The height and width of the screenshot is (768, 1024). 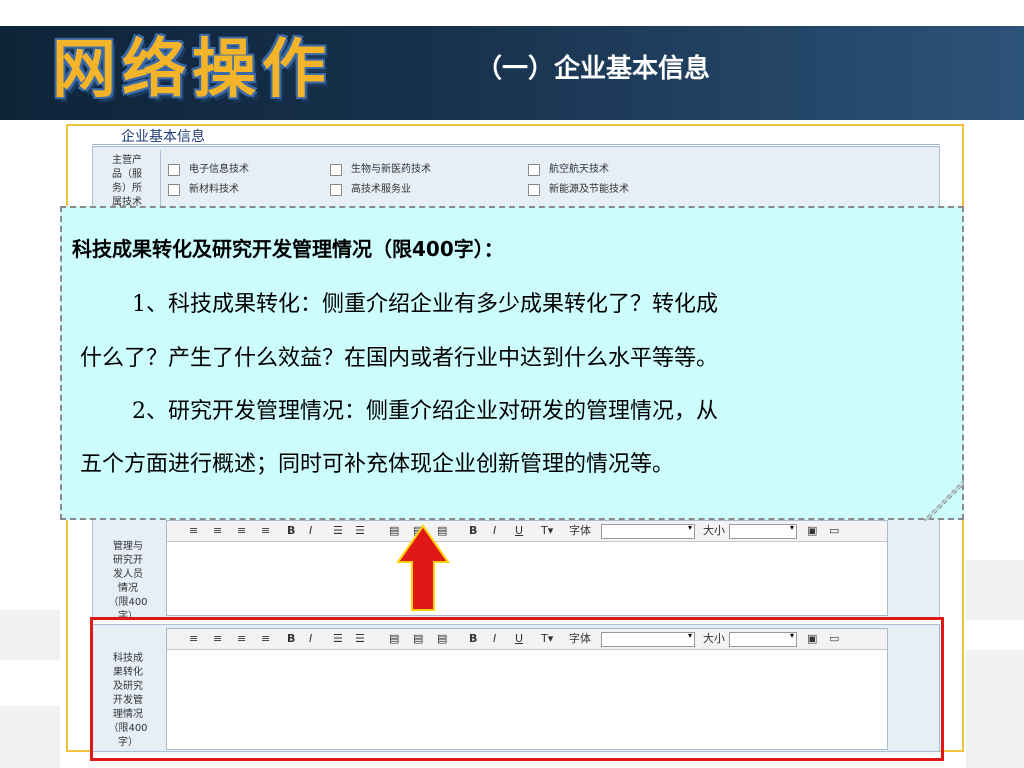 What do you see at coordinates (217, 531) in the screenshot?
I see `align-center-icon: ≡` at bounding box center [217, 531].